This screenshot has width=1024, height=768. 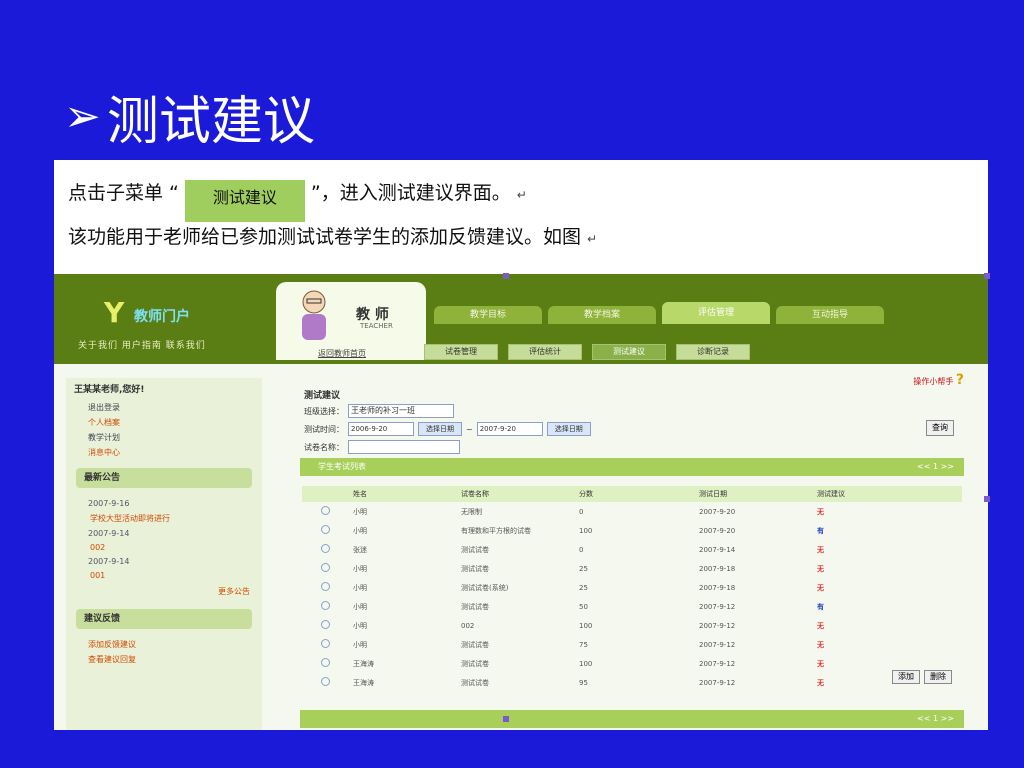 I want to click on sidebar-item-messages: 消息中心, so click(x=164, y=452).